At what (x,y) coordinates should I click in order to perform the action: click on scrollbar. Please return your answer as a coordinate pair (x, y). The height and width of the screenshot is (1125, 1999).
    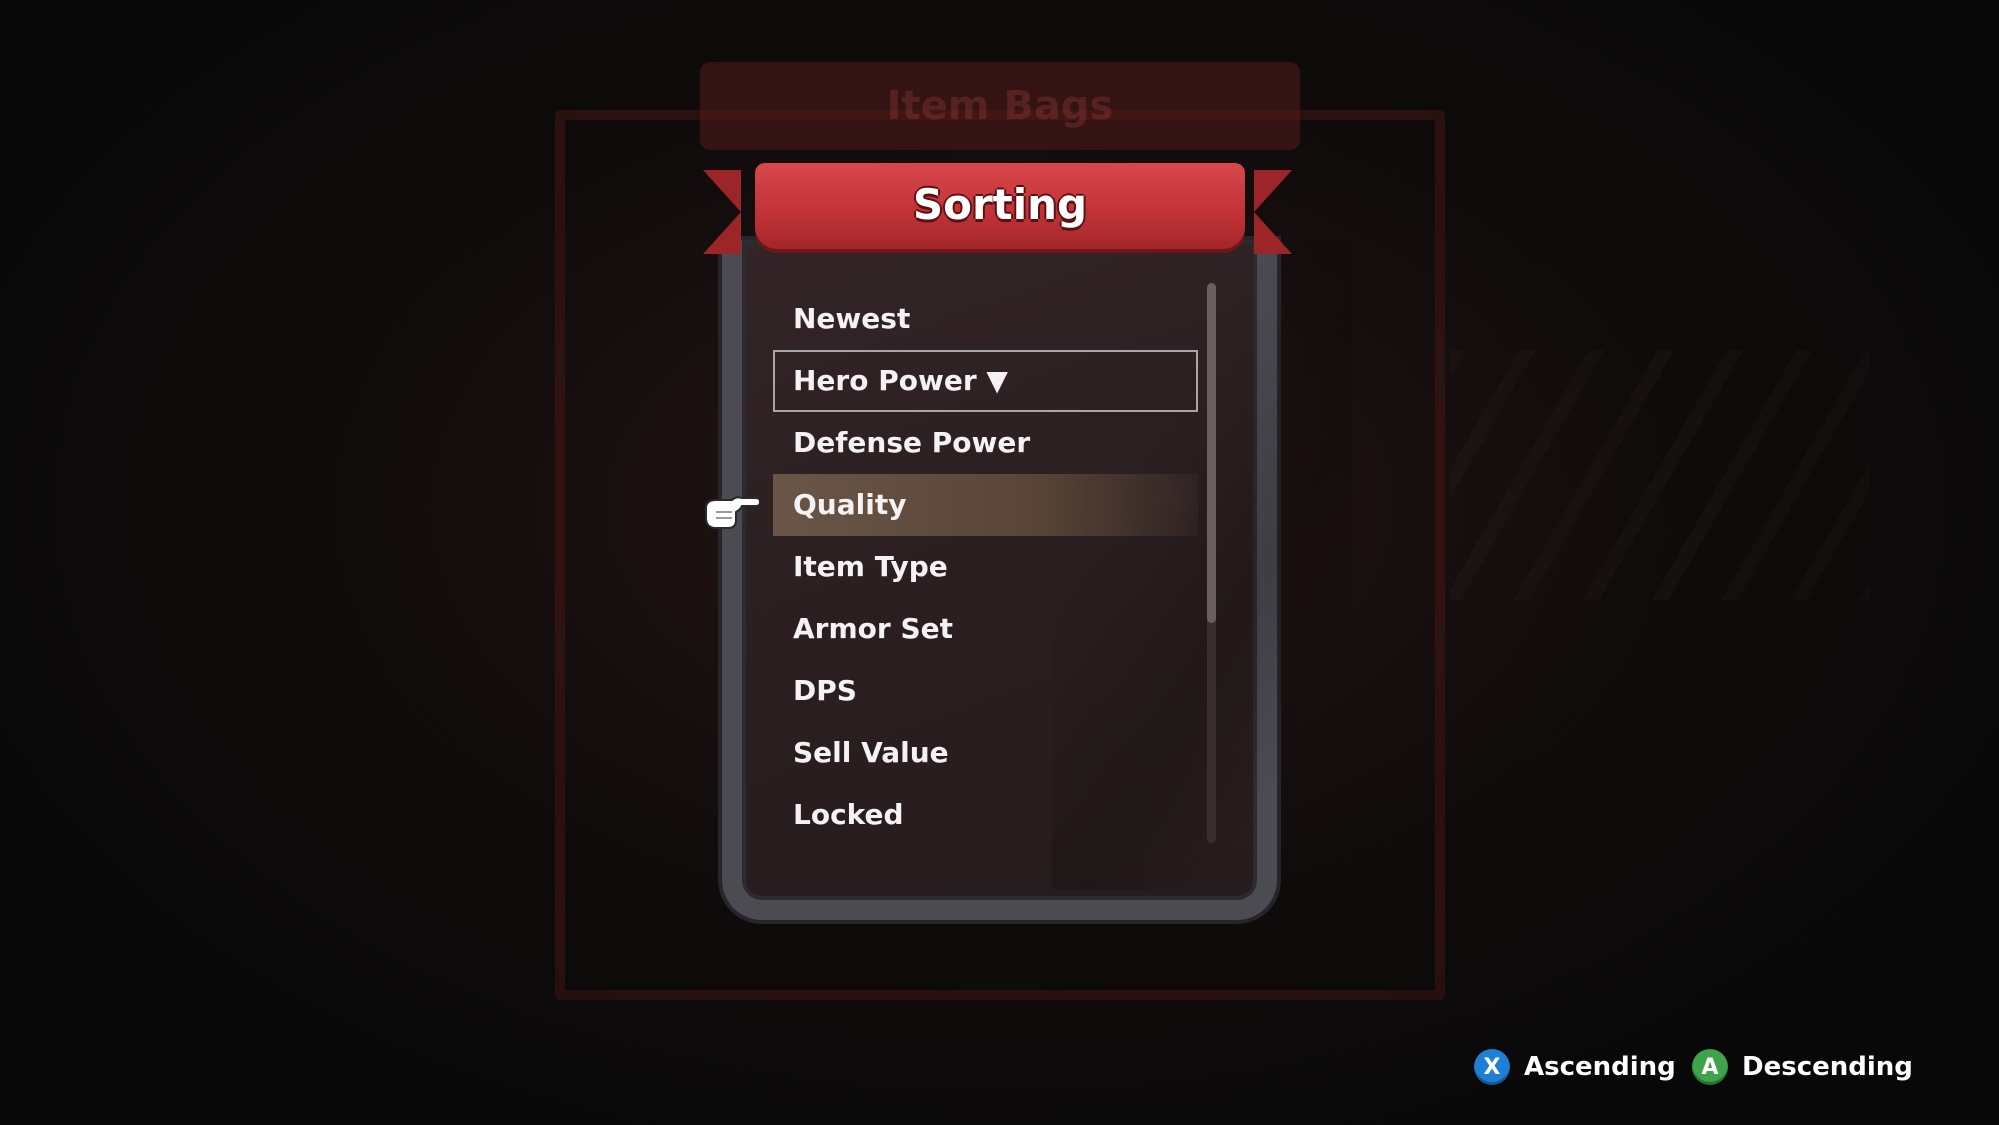
    Looking at the image, I should click on (1211, 563).